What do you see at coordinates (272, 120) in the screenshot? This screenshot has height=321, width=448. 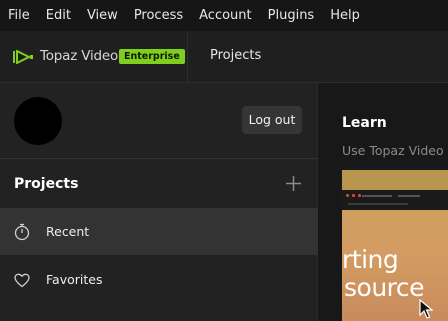 I see `logout-button: Log out` at bounding box center [272, 120].